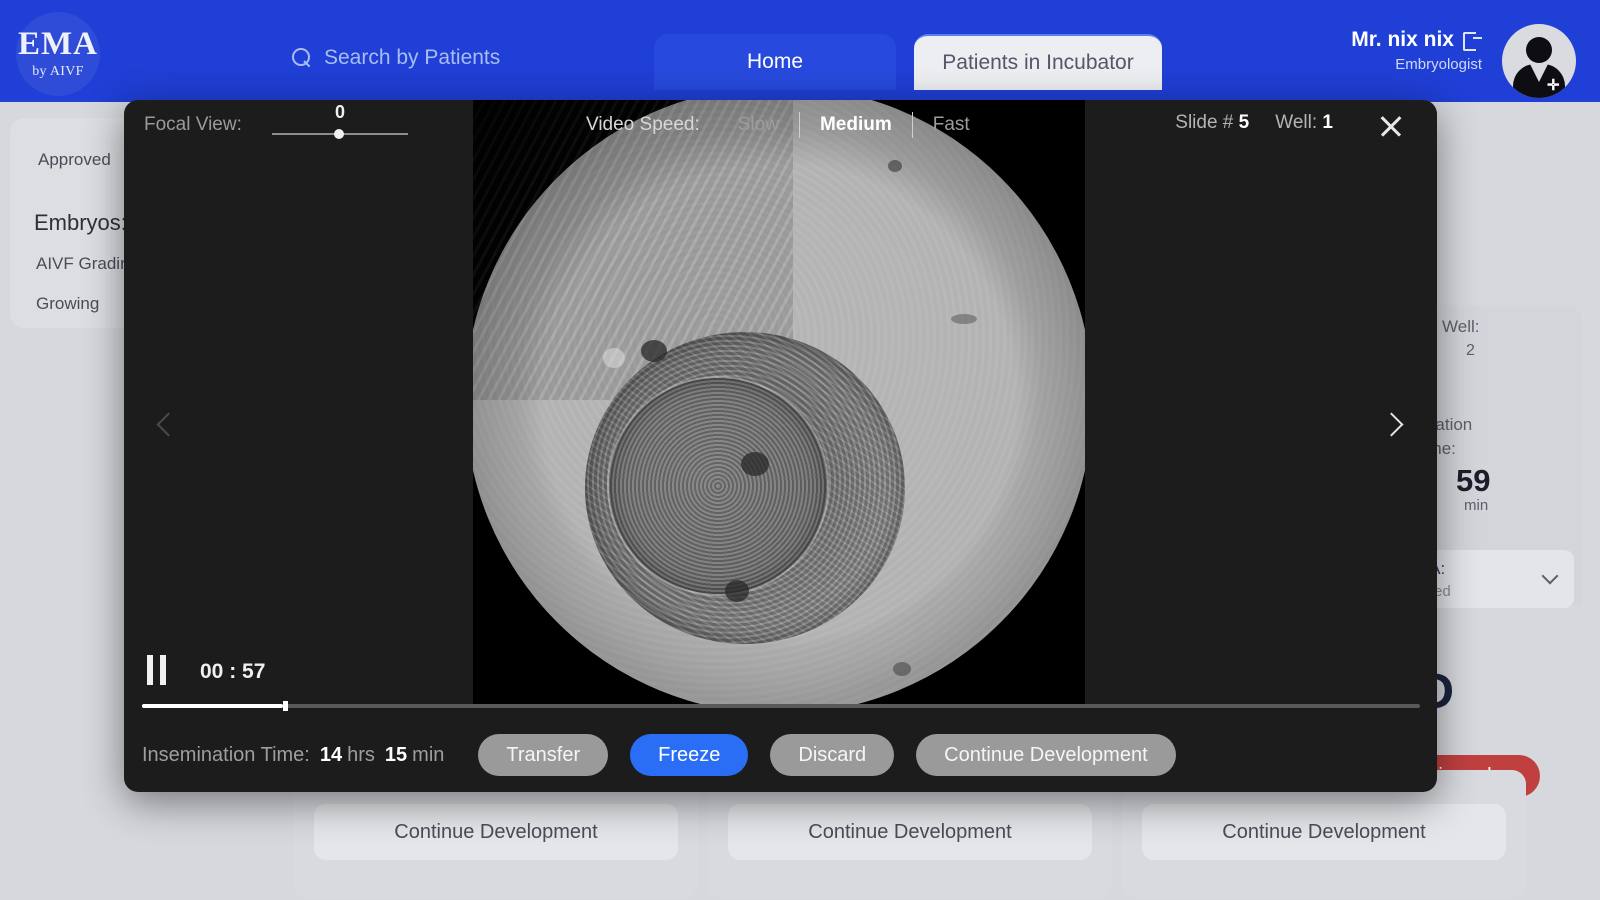  What do you see at coordinates (80, 222) in the screenshot?
I see `embryos-label: Embryos:` at bounding box center [80, 222].